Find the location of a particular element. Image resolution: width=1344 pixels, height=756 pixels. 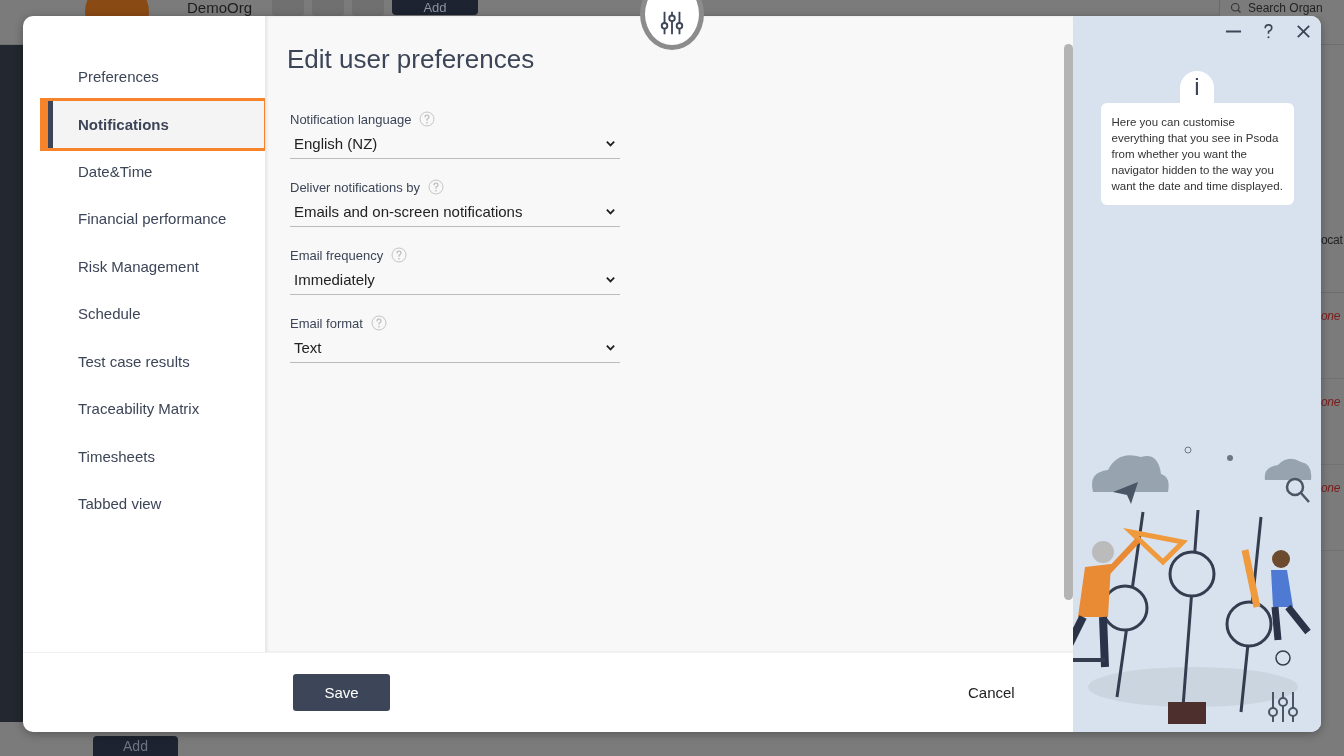

nav-item: Risk Management is located at coordinates (144, 266).